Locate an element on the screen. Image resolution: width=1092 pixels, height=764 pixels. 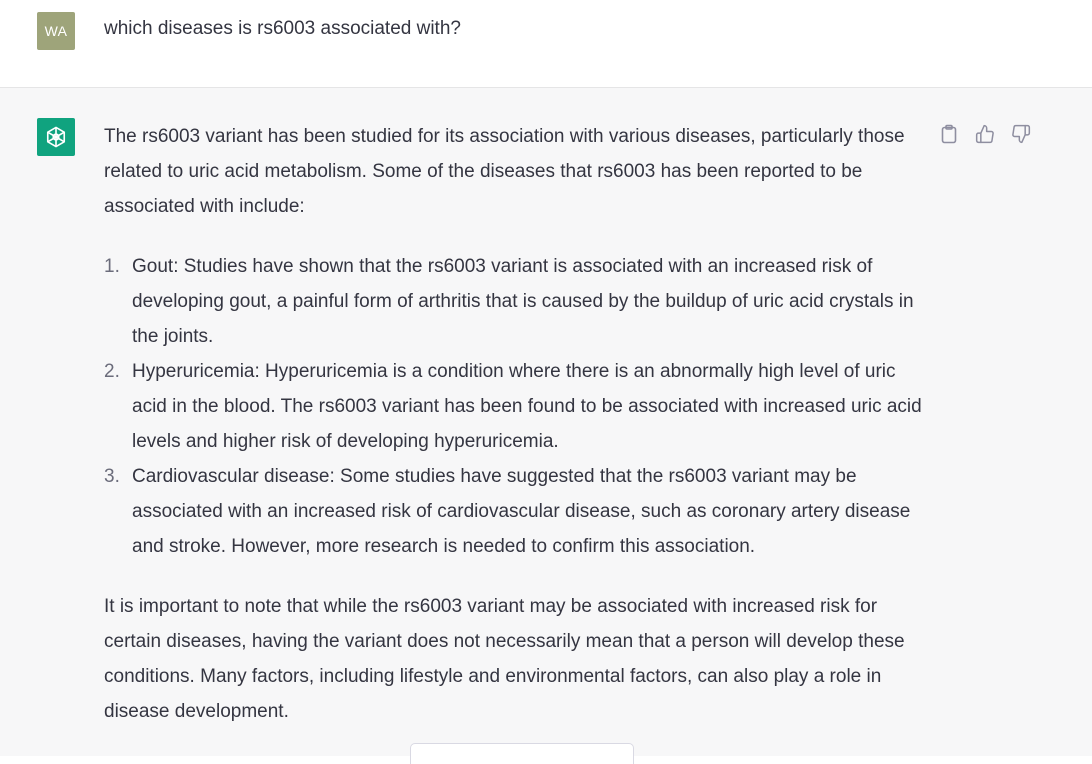
list-item-number: 2. is located at coordinates (112, 371).